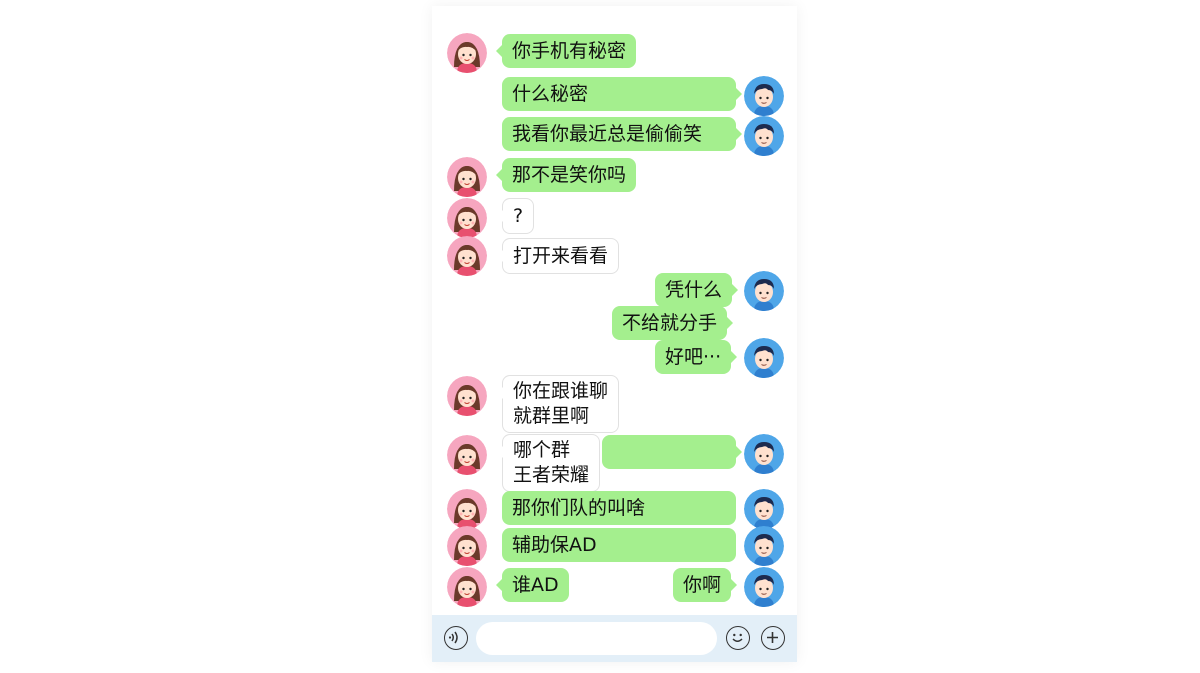 This screenshot has height=673, width=1200. Describe the element at coordinates (551, 475) in the screenshot. I see `message-line: 王者荣耀` at that location.